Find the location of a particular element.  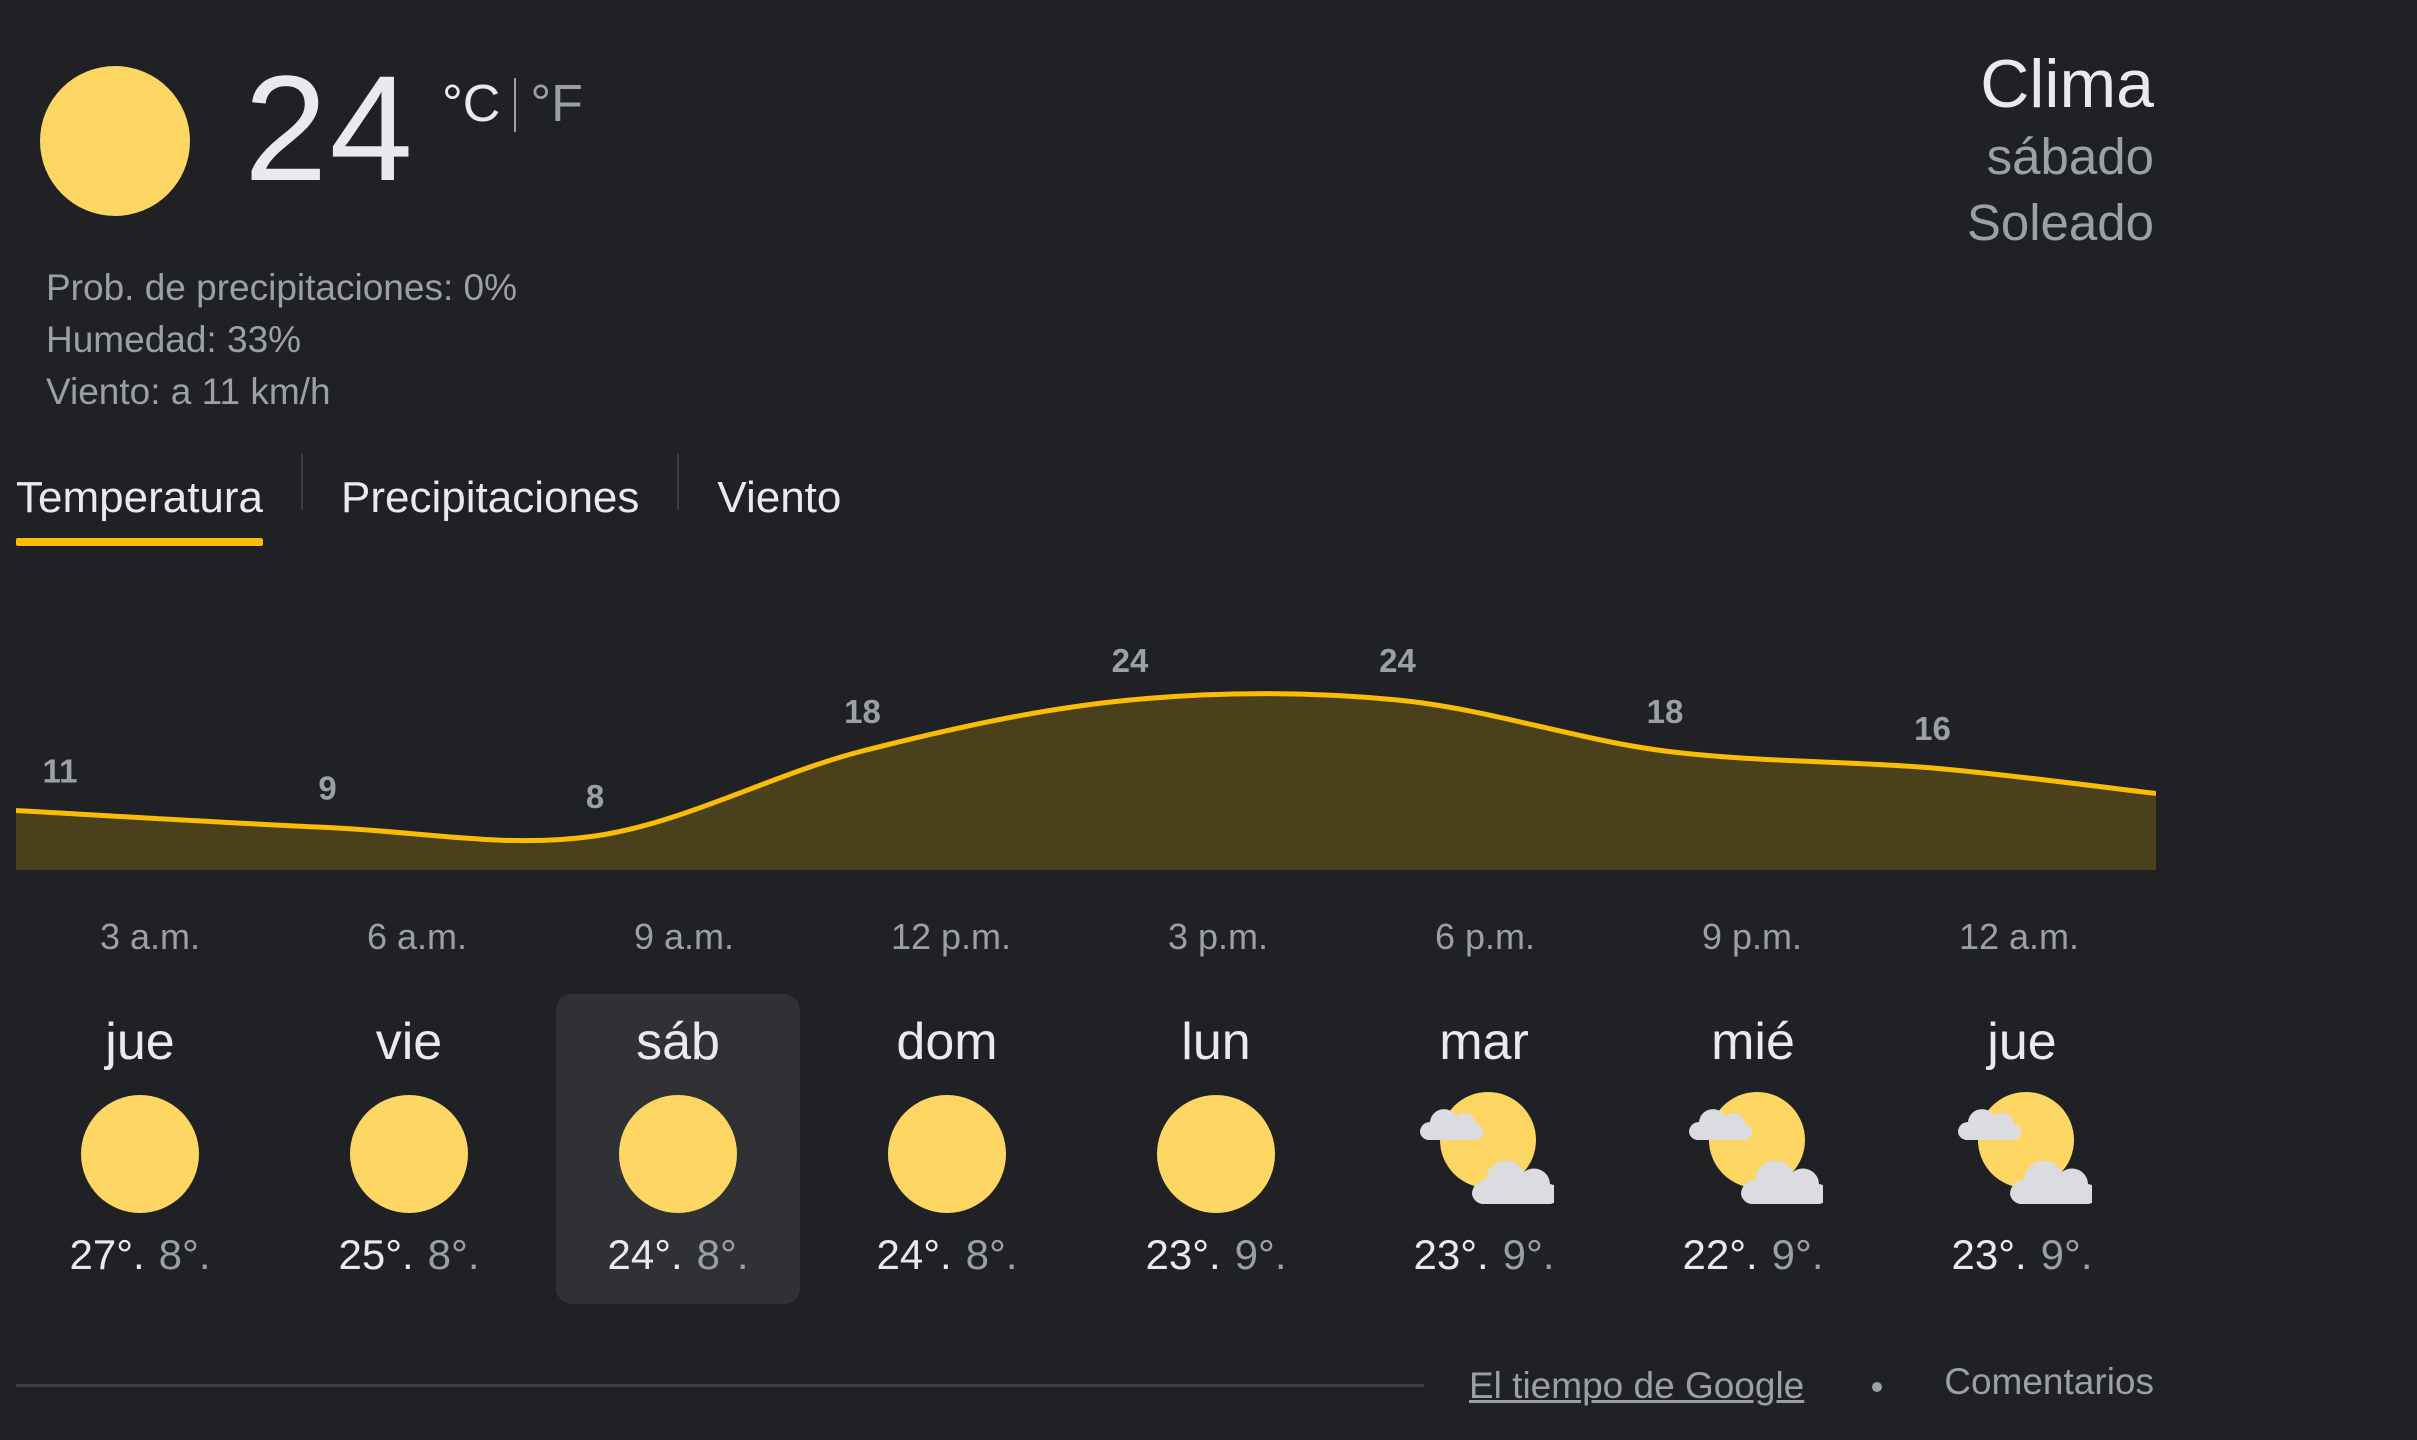

celsius-toggle: °C is located at coordinates (471, 104).